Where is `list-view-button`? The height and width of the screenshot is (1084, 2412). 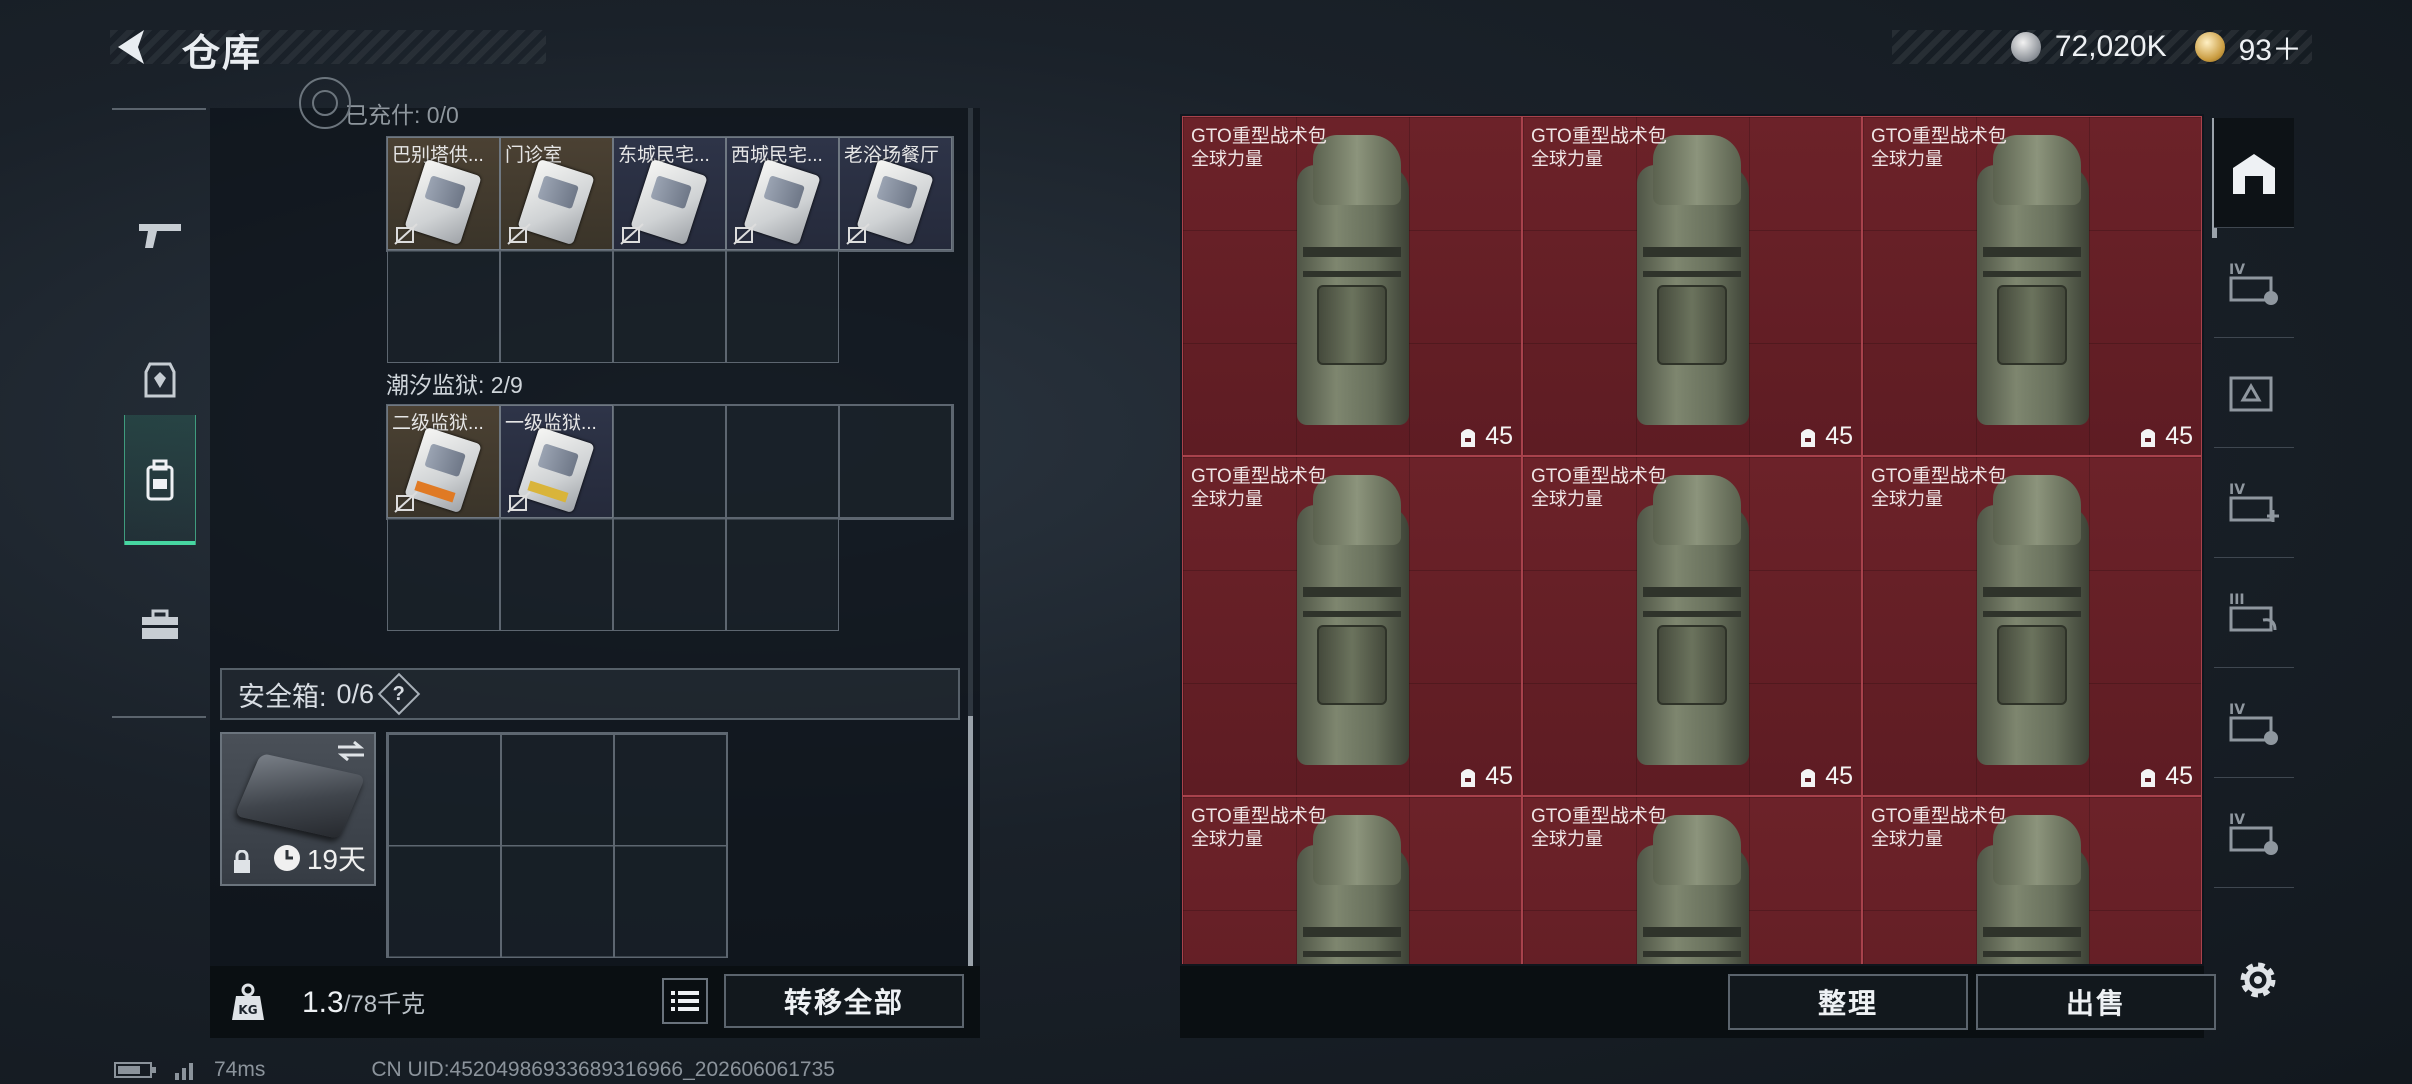
list-view-button is located at coordinates (685, 1001).